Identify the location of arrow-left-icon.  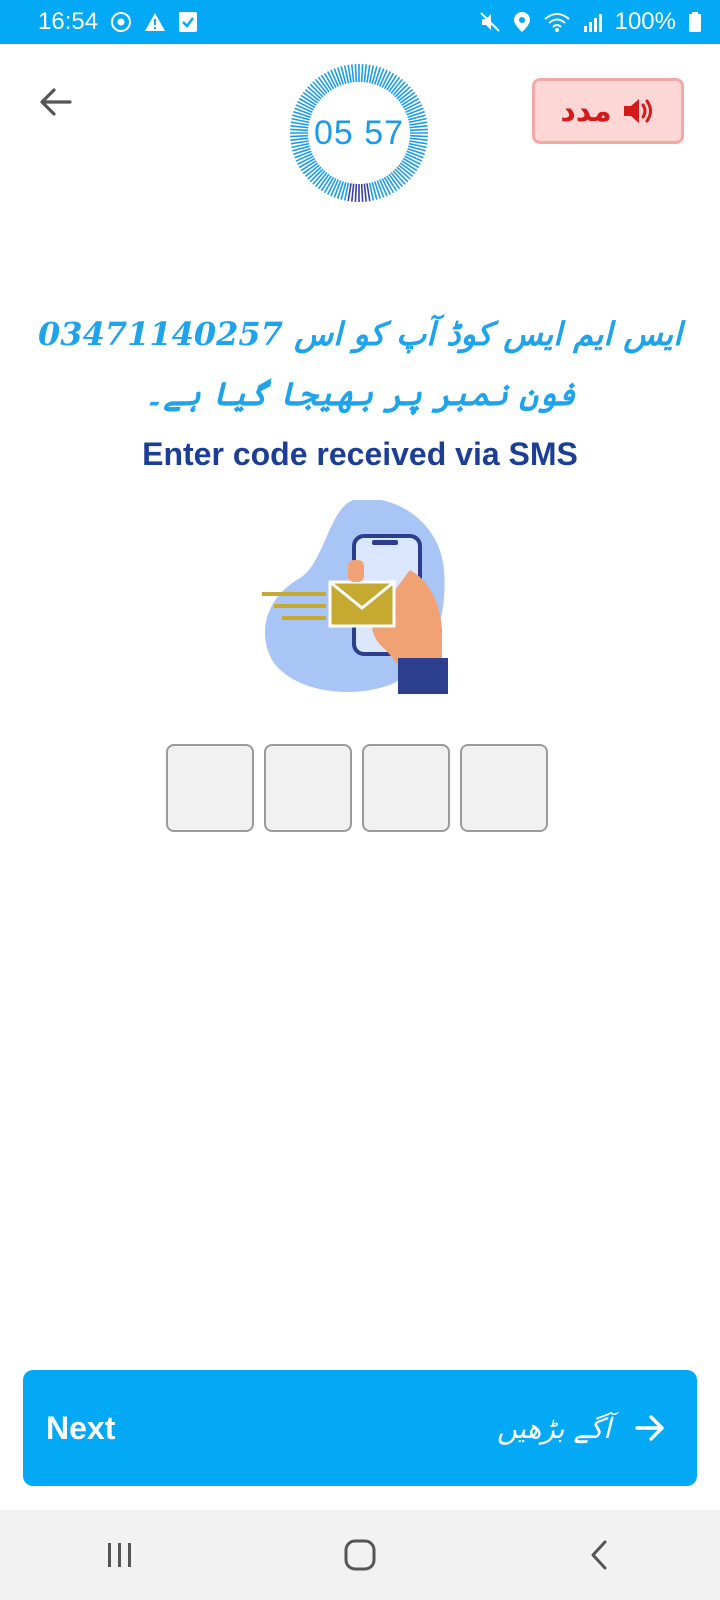
(56, 102).